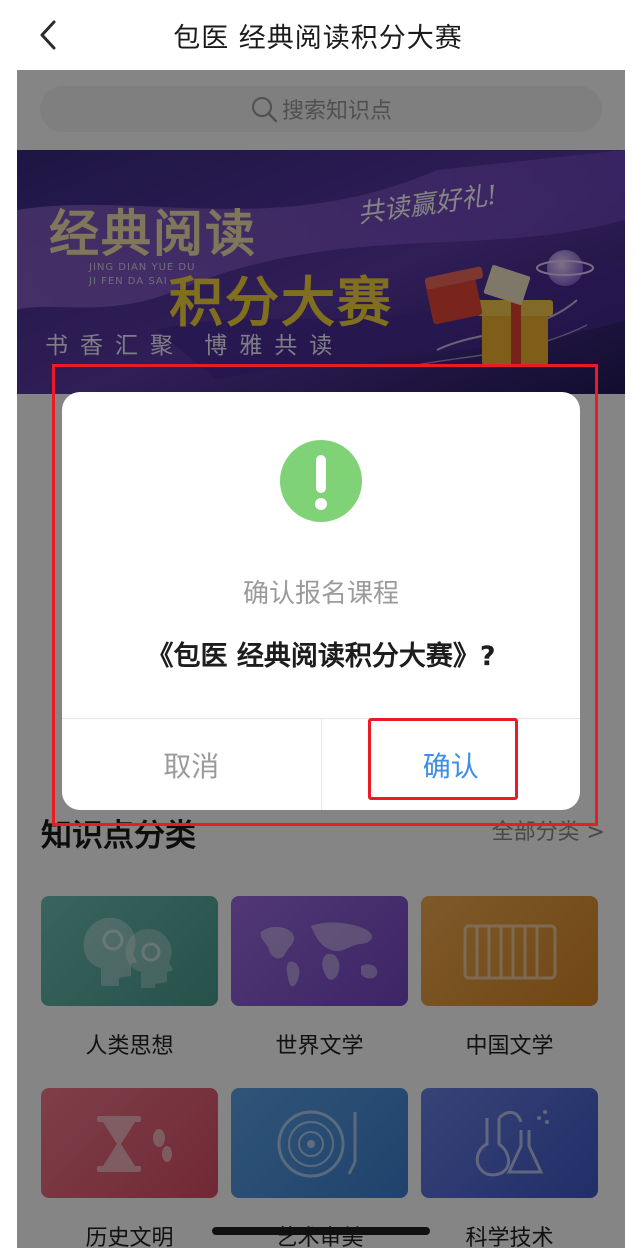 The width and height of the screenshot is (636, 1248). I want to click on top-navigation-bar: 包医 经典阅读积分大赛, so click(318, 35).